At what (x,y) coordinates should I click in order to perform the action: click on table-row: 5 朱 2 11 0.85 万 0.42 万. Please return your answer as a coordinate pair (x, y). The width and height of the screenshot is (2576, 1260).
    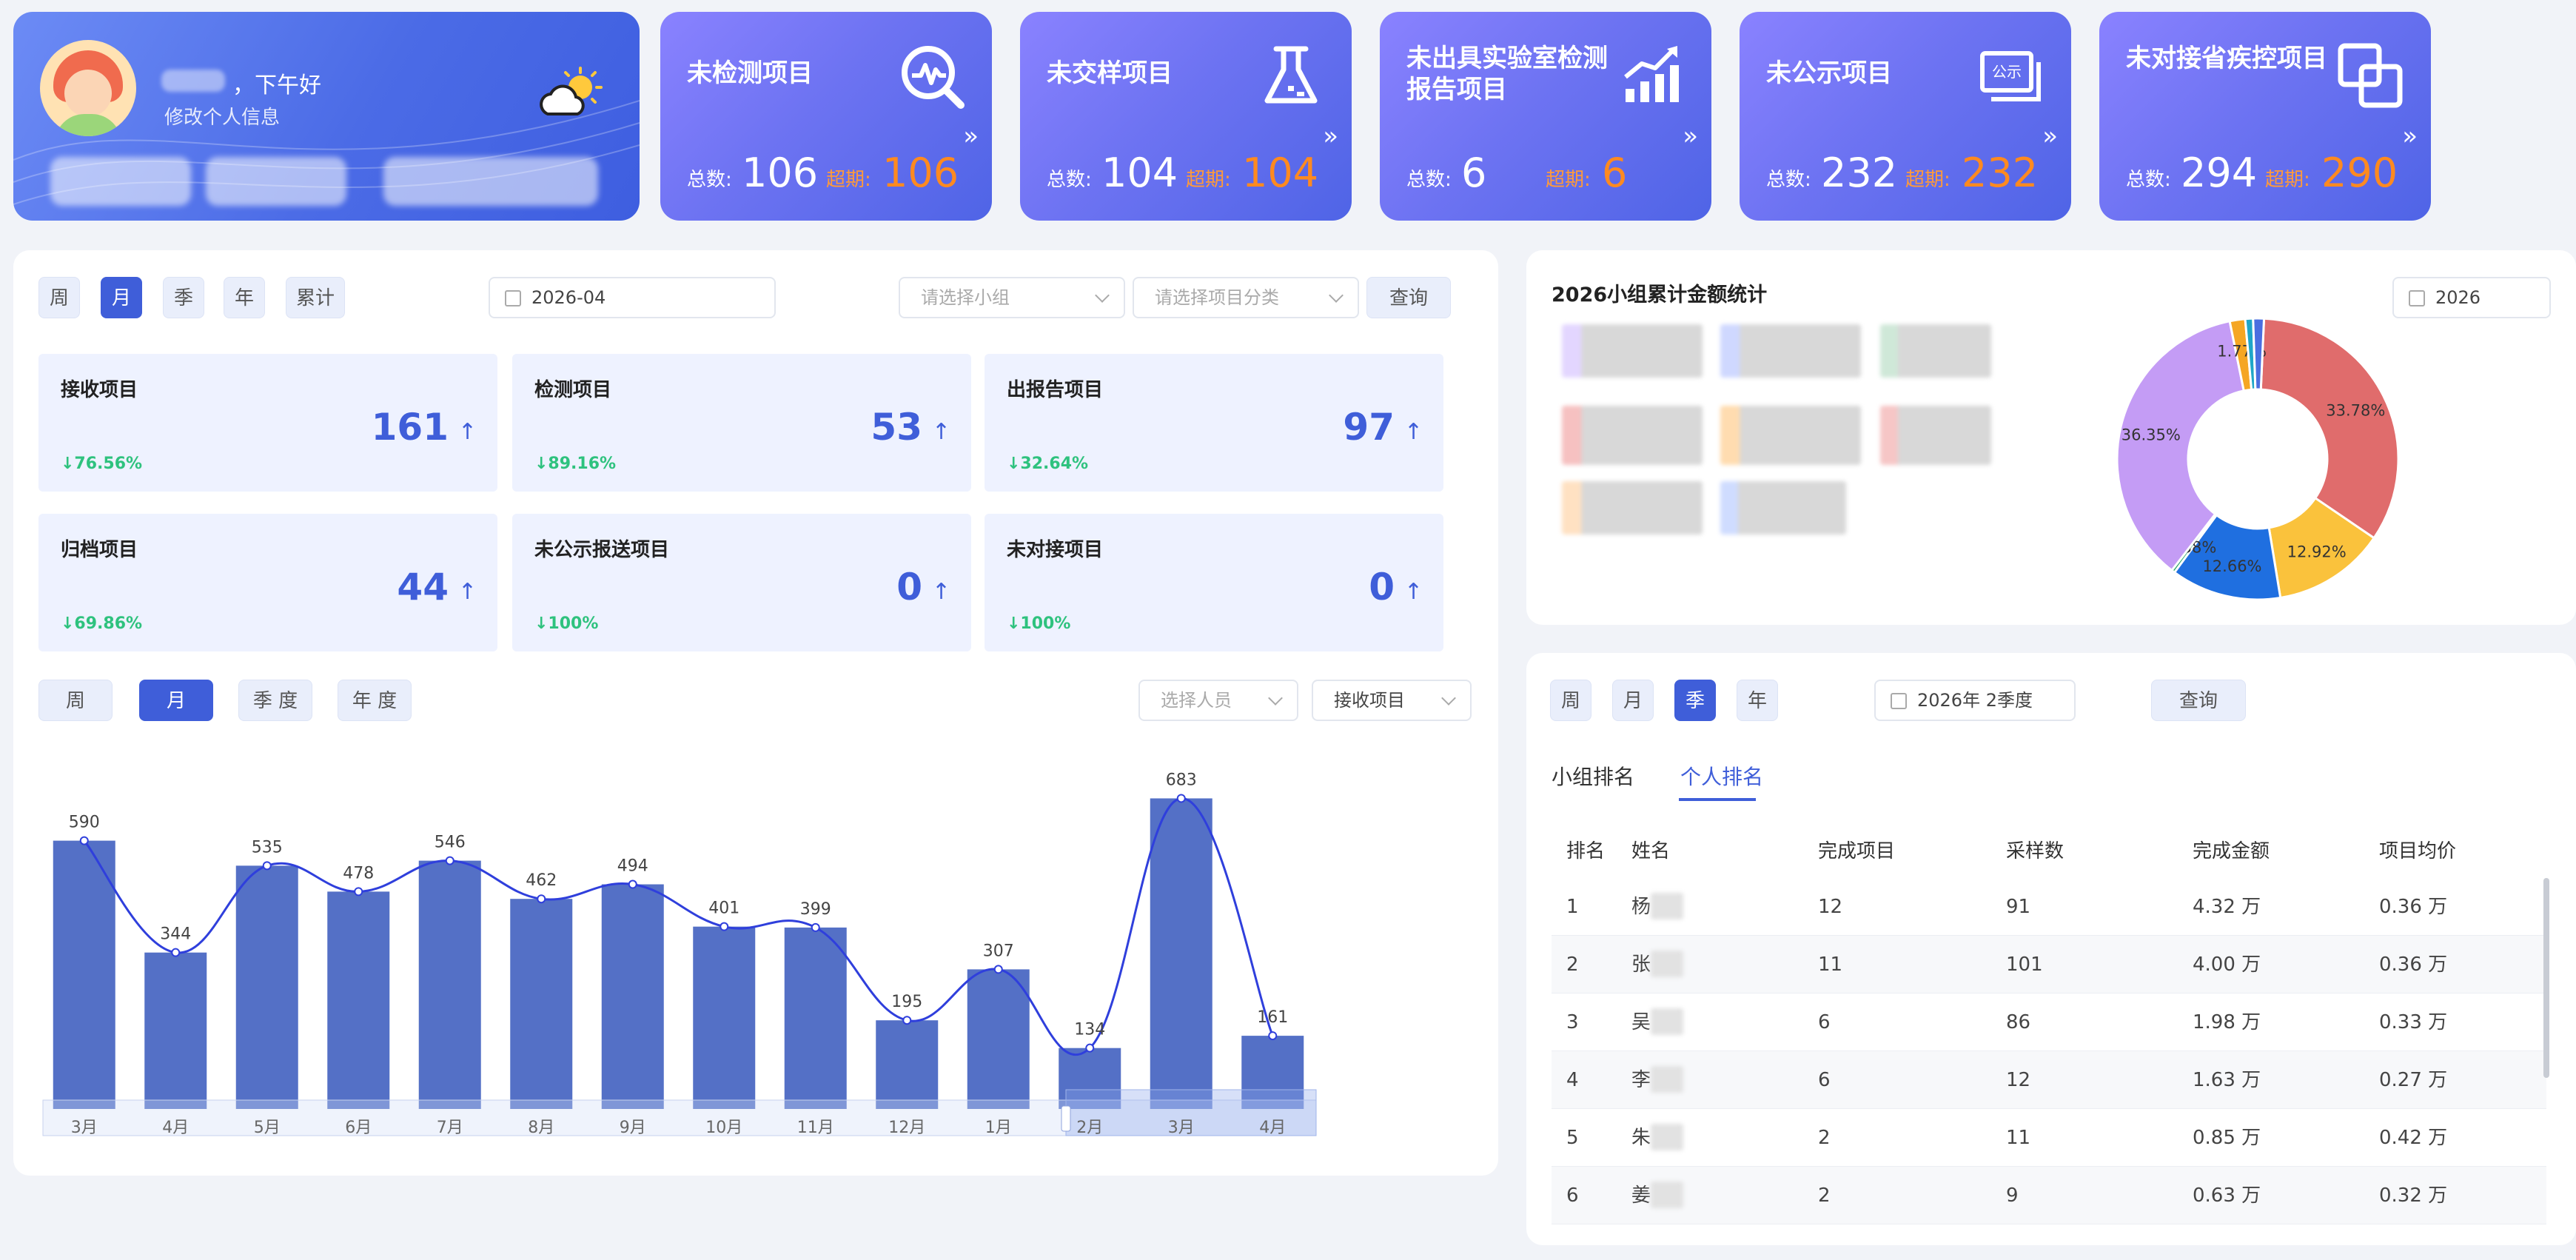
    Looking at the image, I should click on (2049, 1138).